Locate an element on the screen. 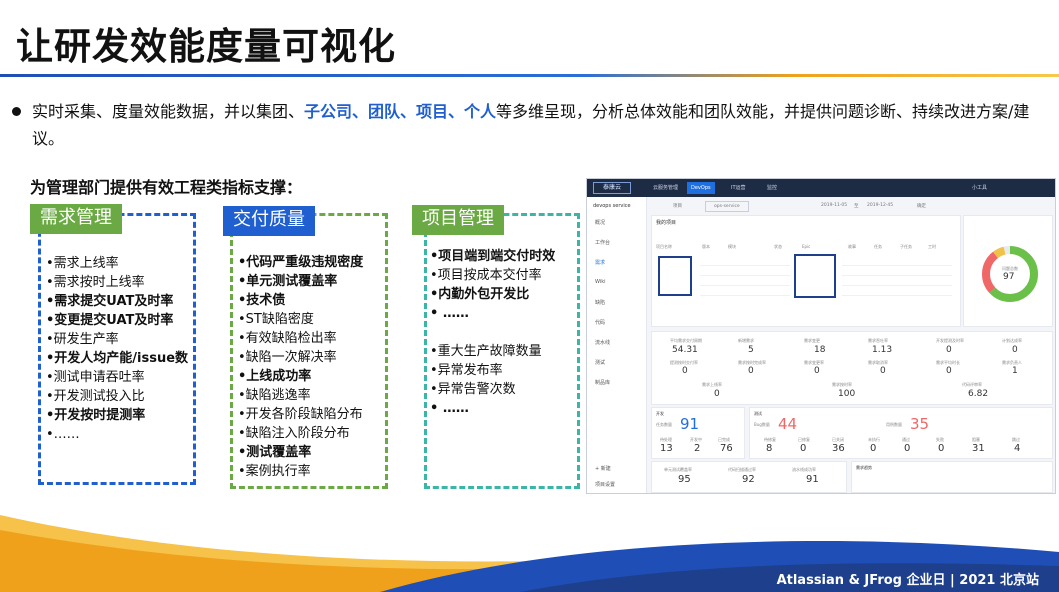 This screenshot has height=592, width=1059. bottom-metrics-panel: 单元测试覆盖率 95 代码扫描通过率 92 流水线成功率 91 is located at coordinates (749, 477).